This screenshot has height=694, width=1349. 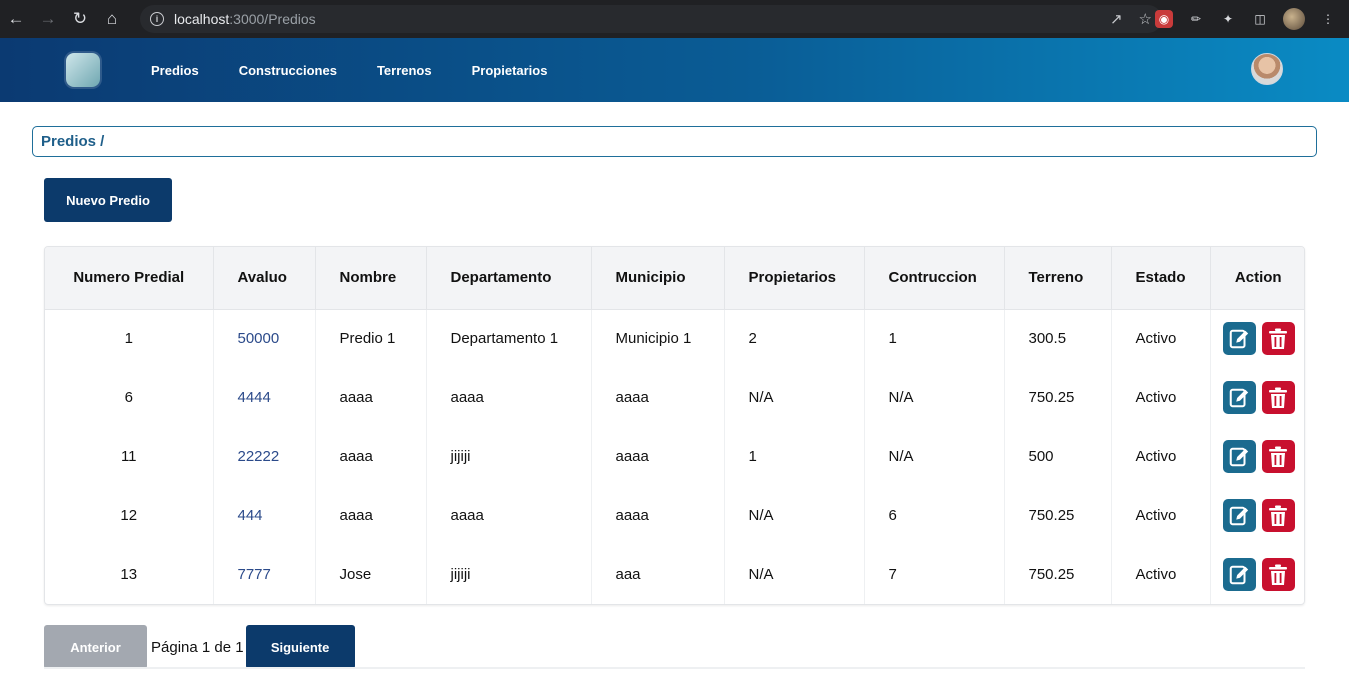 What do you see at coordinates (202, 19) in the screenshot?
I see `url-host: localhost` at bounding box center [202, 19].